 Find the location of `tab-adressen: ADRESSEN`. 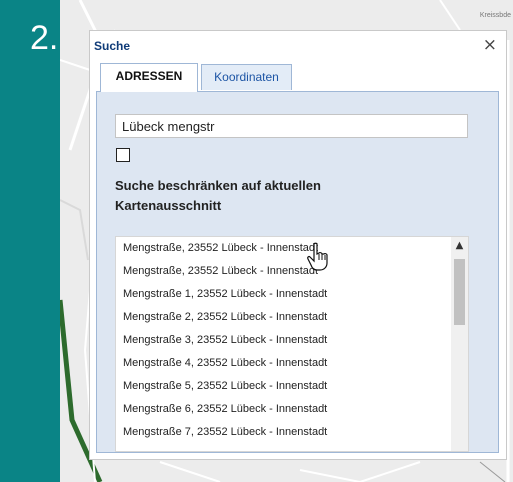

tab-adressen: ADRESSEN is located at coordinates (149, 77).